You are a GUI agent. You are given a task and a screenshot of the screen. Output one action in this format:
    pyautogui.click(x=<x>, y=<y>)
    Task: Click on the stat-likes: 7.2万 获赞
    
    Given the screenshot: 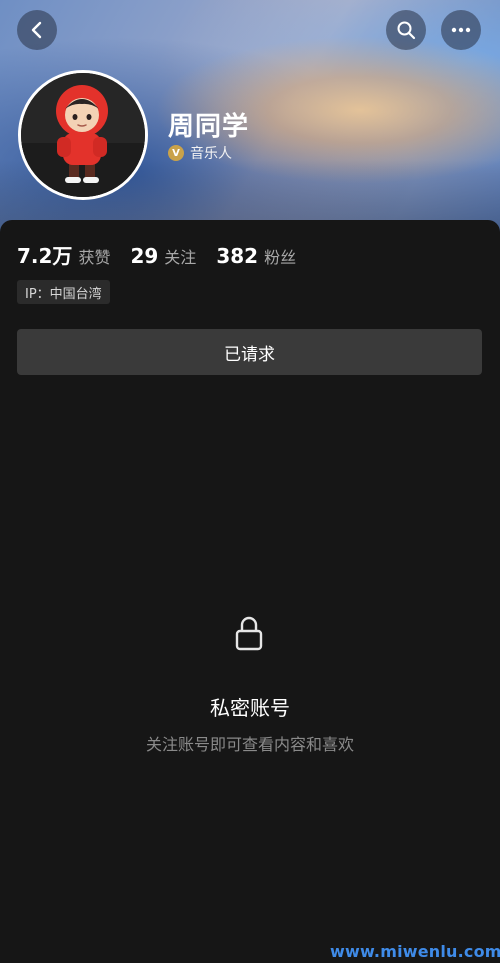 What is the action you would take?
    pyautogui.click(x=63, y=254)
    